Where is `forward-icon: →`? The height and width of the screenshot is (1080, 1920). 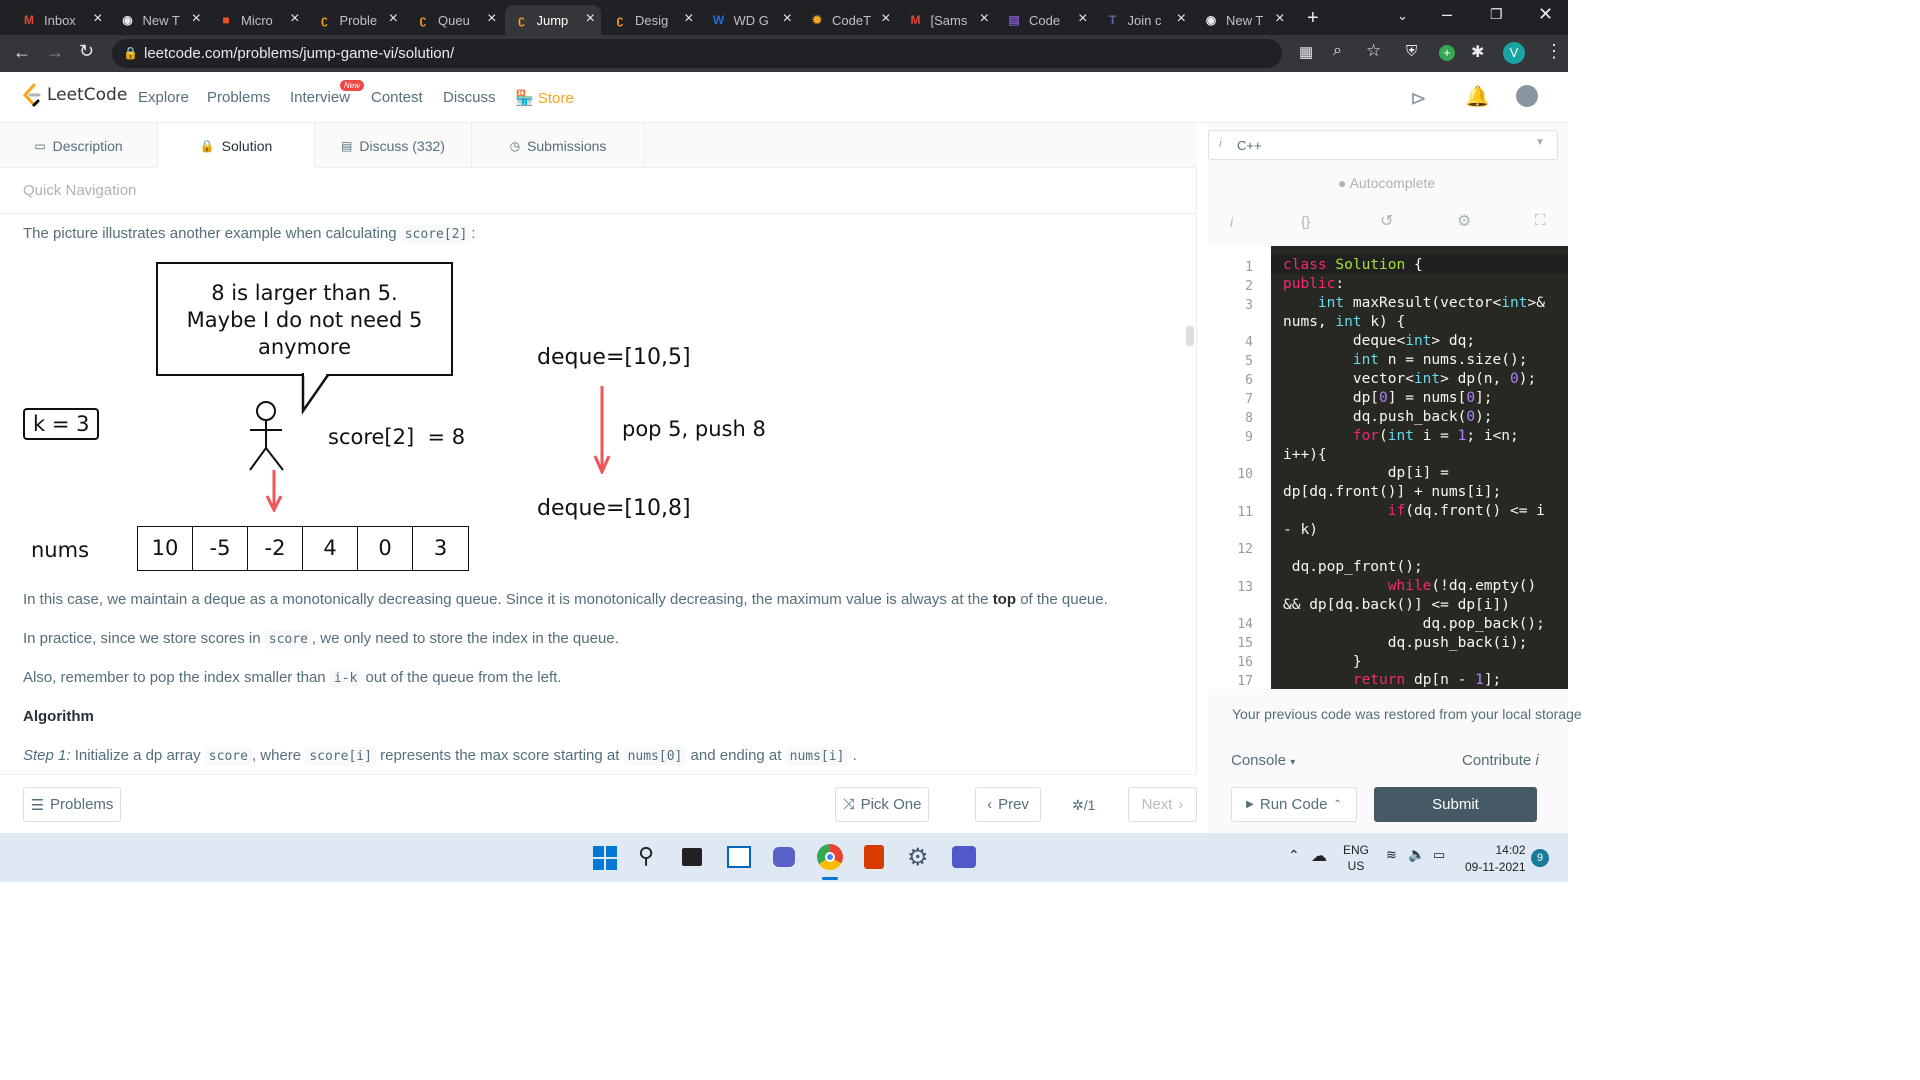 forward-icon: → is located at coordinates (55, 52).